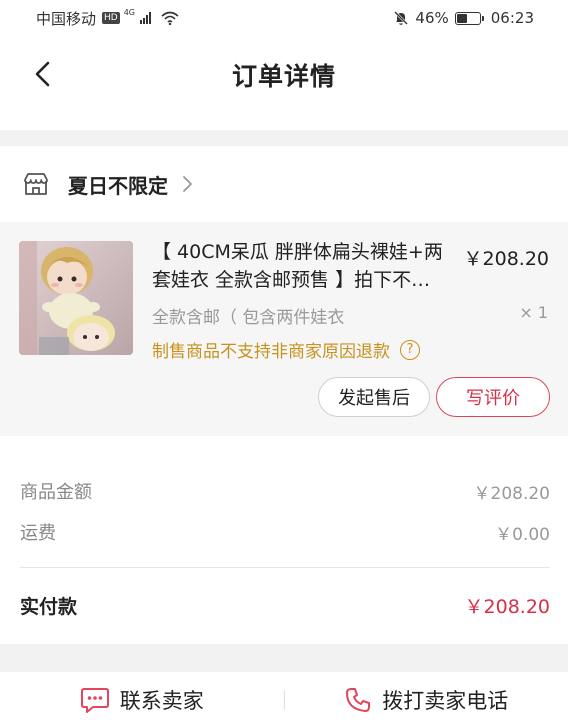 The height and width of the screenshot is (728, 568). Describe the element at coordinates (374, 397) in the screenshot. I see `after-sale-button: 发起售后` at that location.